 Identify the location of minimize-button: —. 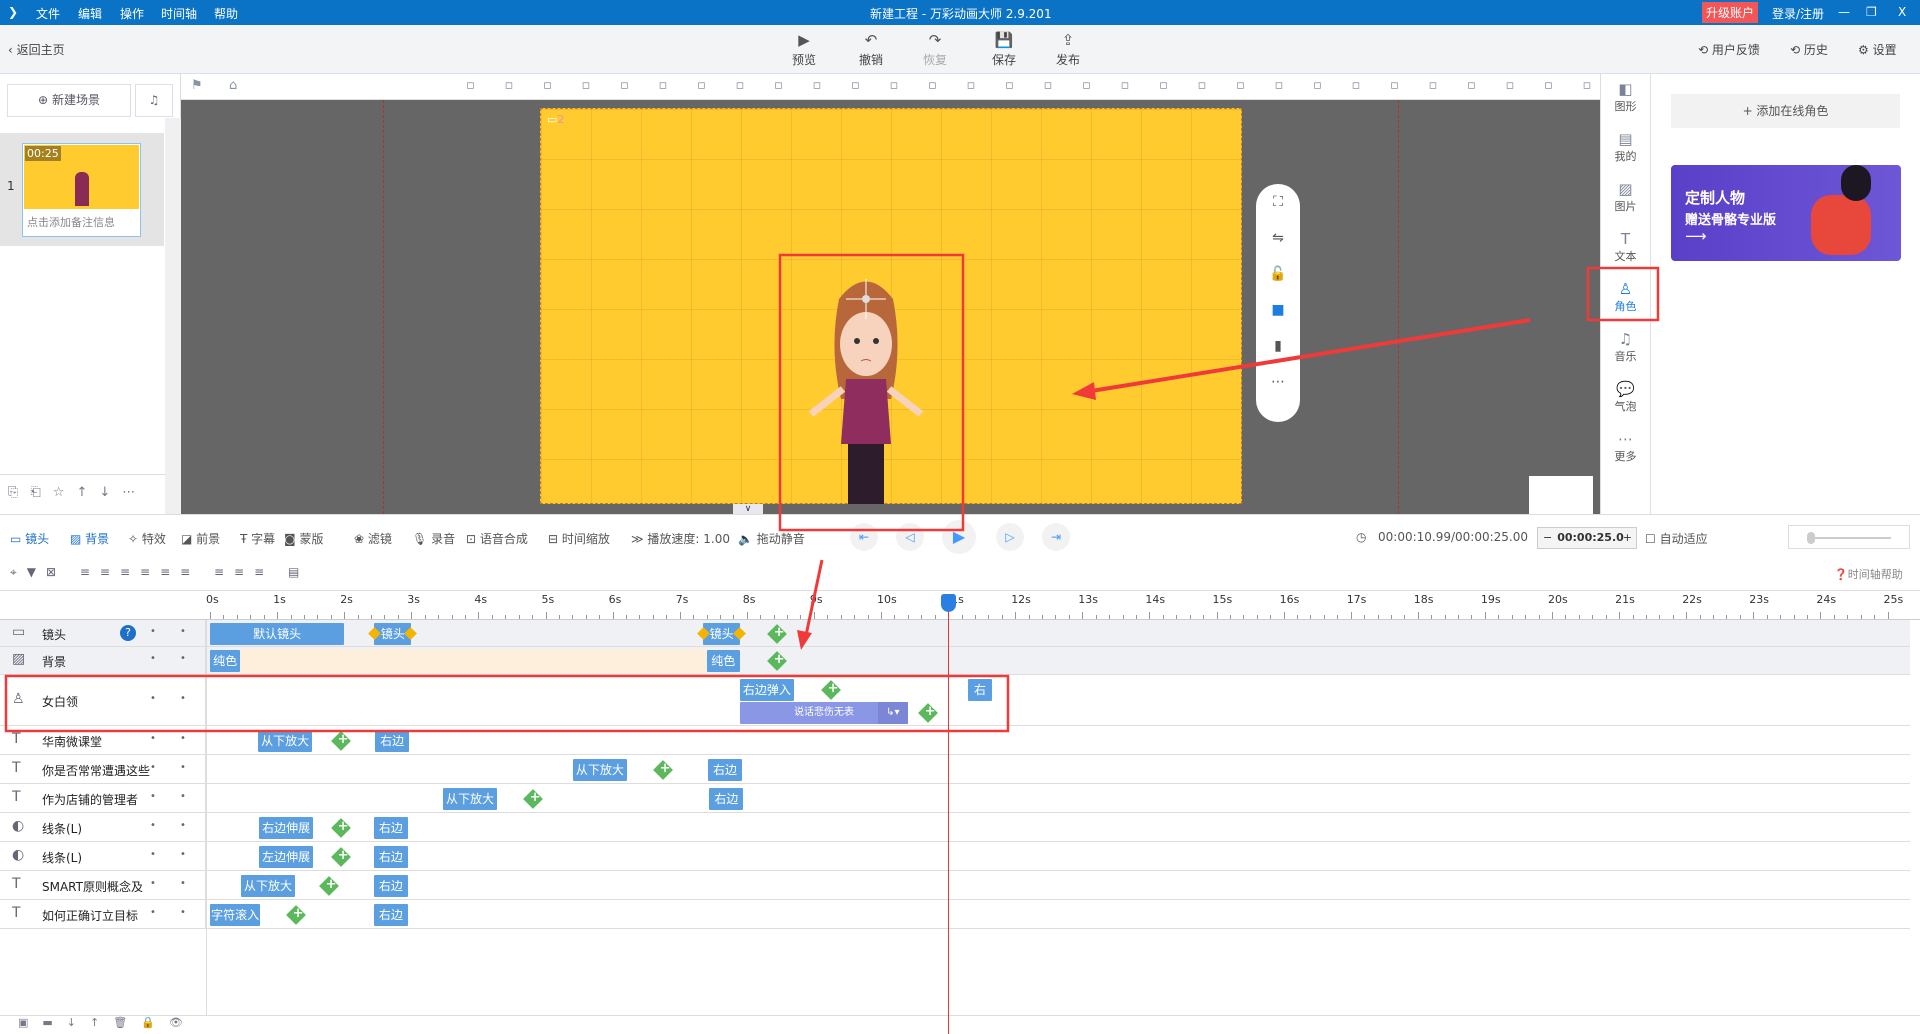
(1844, 12).